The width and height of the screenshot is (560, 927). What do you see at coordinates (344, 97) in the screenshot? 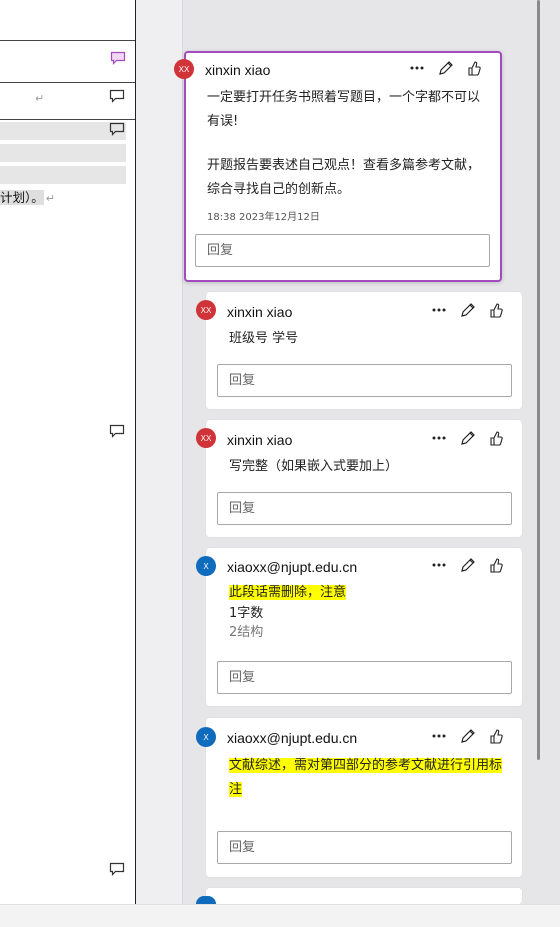
I see `comment-line: 一定要打开任务书照着写题目，一个字都不可以` at bounding box center [344, 97].